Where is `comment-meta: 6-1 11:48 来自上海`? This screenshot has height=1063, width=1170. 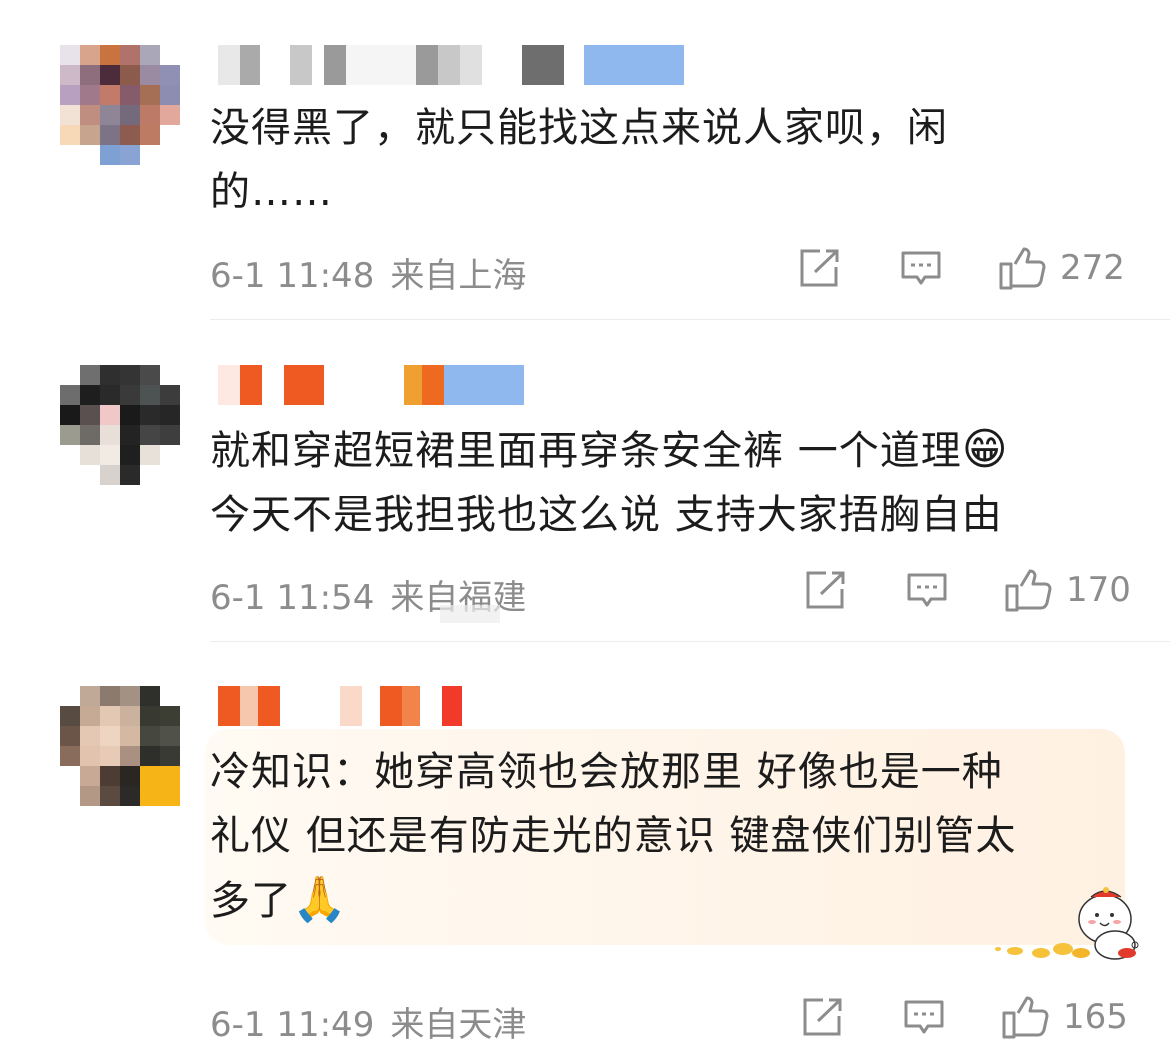 comment-meta: 6-1 11:48 来自上海 is located at coordinates (368, 272).